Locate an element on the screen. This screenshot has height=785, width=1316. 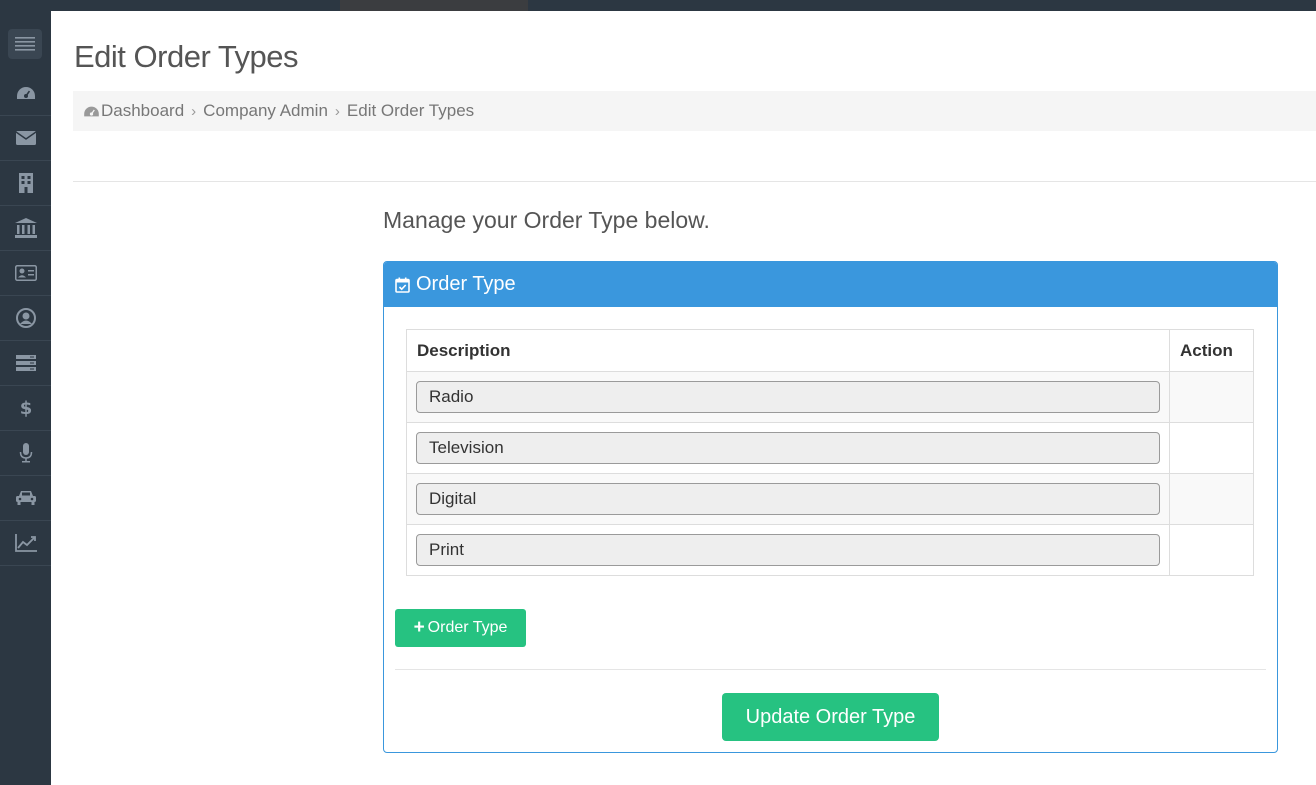
breadcrumb-current: Edit Order Types is located at coordinates (410, 110).